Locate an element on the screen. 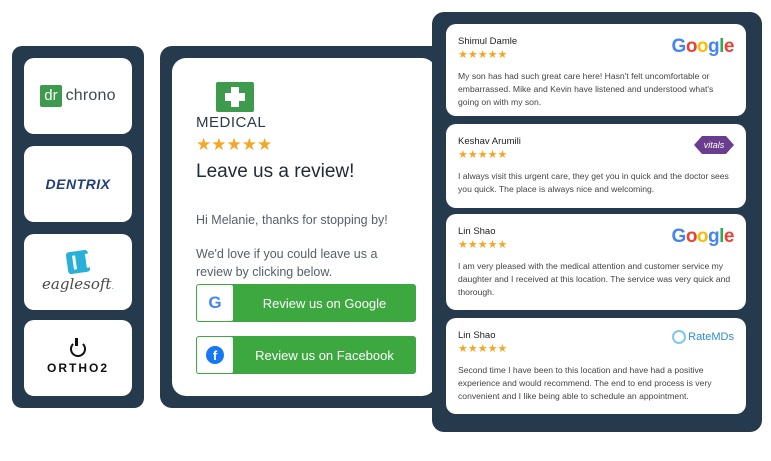 This screenshot has width=771, height=461. eaglesoft-logo-card: eaglesoft. is located at coordinates (78, 272).